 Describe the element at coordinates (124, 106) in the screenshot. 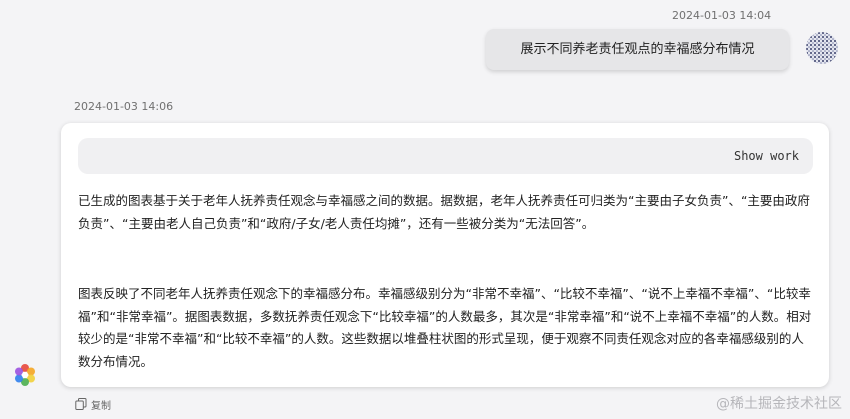

I see `assistant-message-timestamp: 2024-01-03 14:06` at that location.